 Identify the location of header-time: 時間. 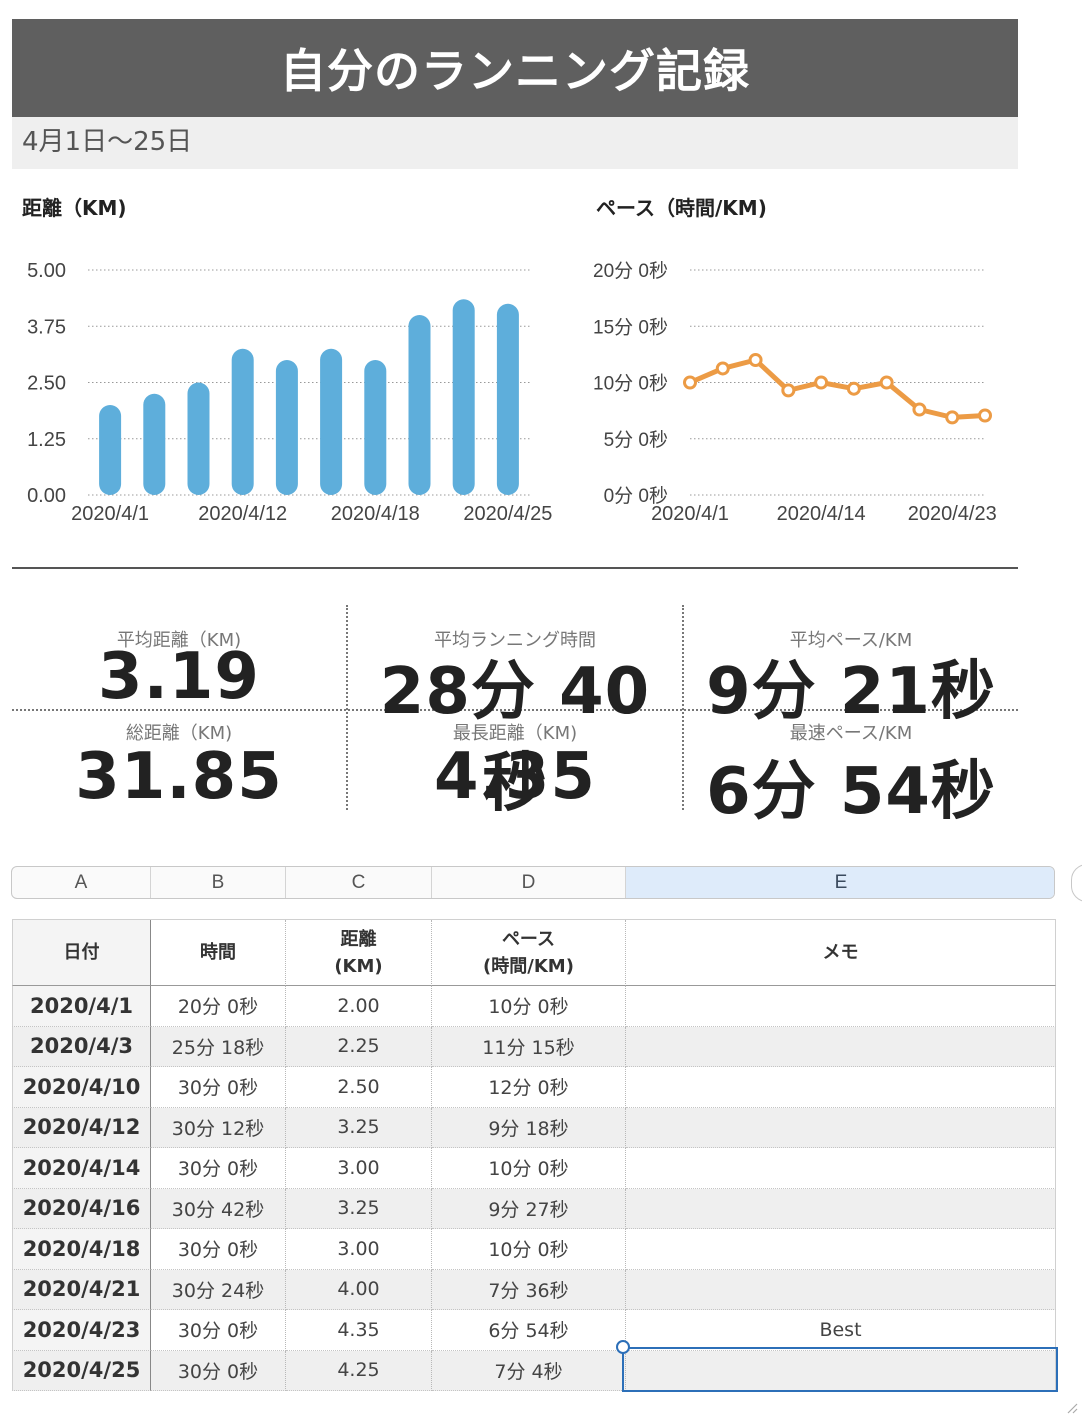
(218, 953).